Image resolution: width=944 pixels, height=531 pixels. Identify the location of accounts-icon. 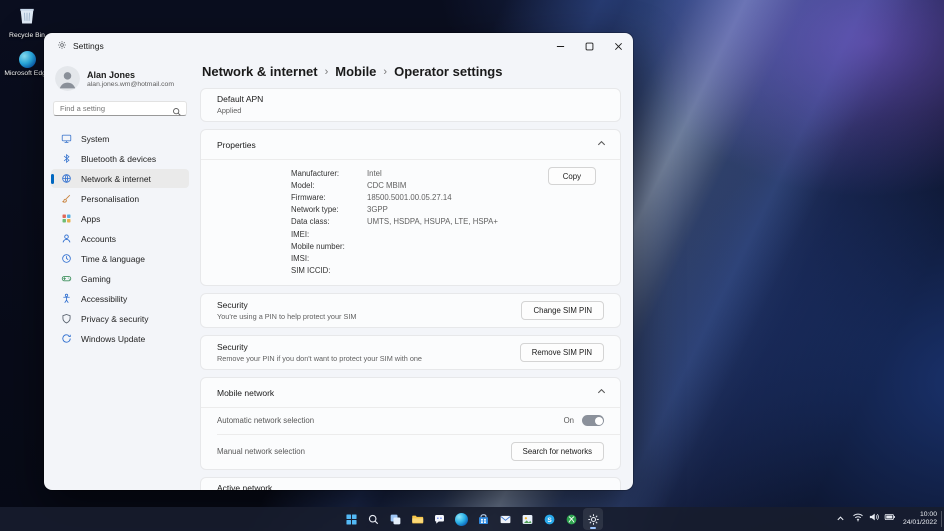
(66, 238).